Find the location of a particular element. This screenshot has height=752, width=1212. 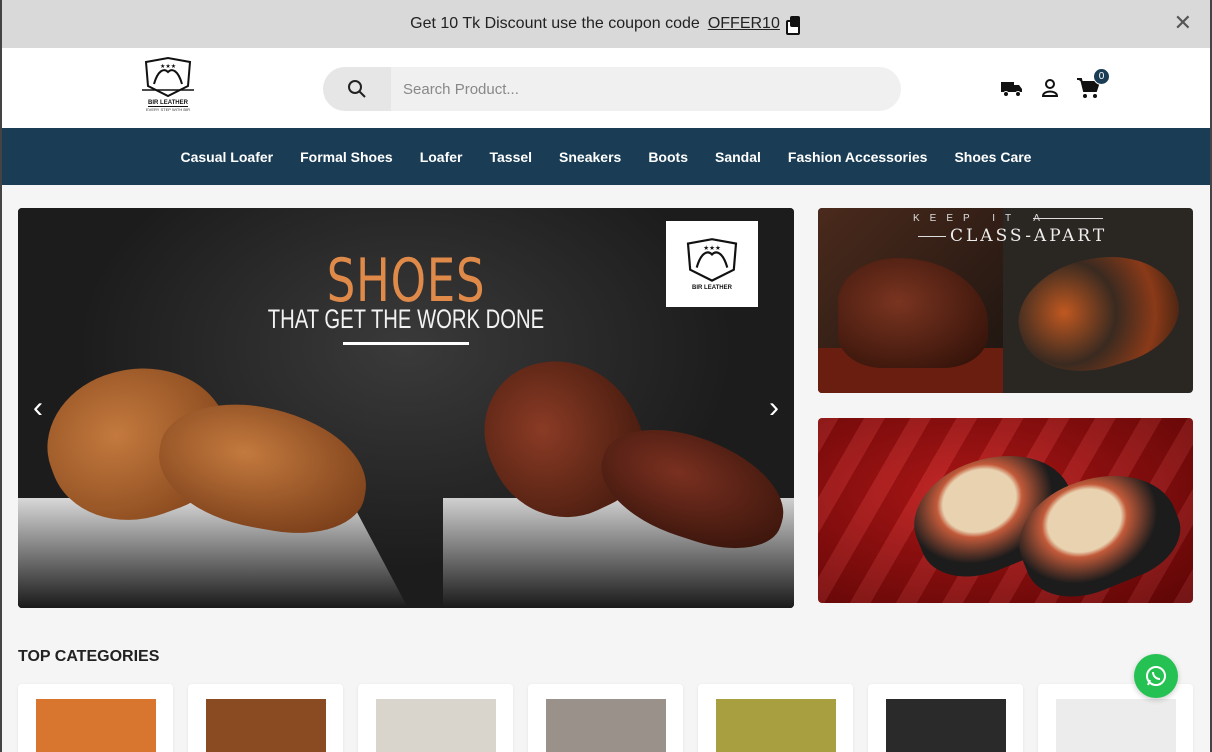

whatsapp-icon is located at coordinates (1156, 676).